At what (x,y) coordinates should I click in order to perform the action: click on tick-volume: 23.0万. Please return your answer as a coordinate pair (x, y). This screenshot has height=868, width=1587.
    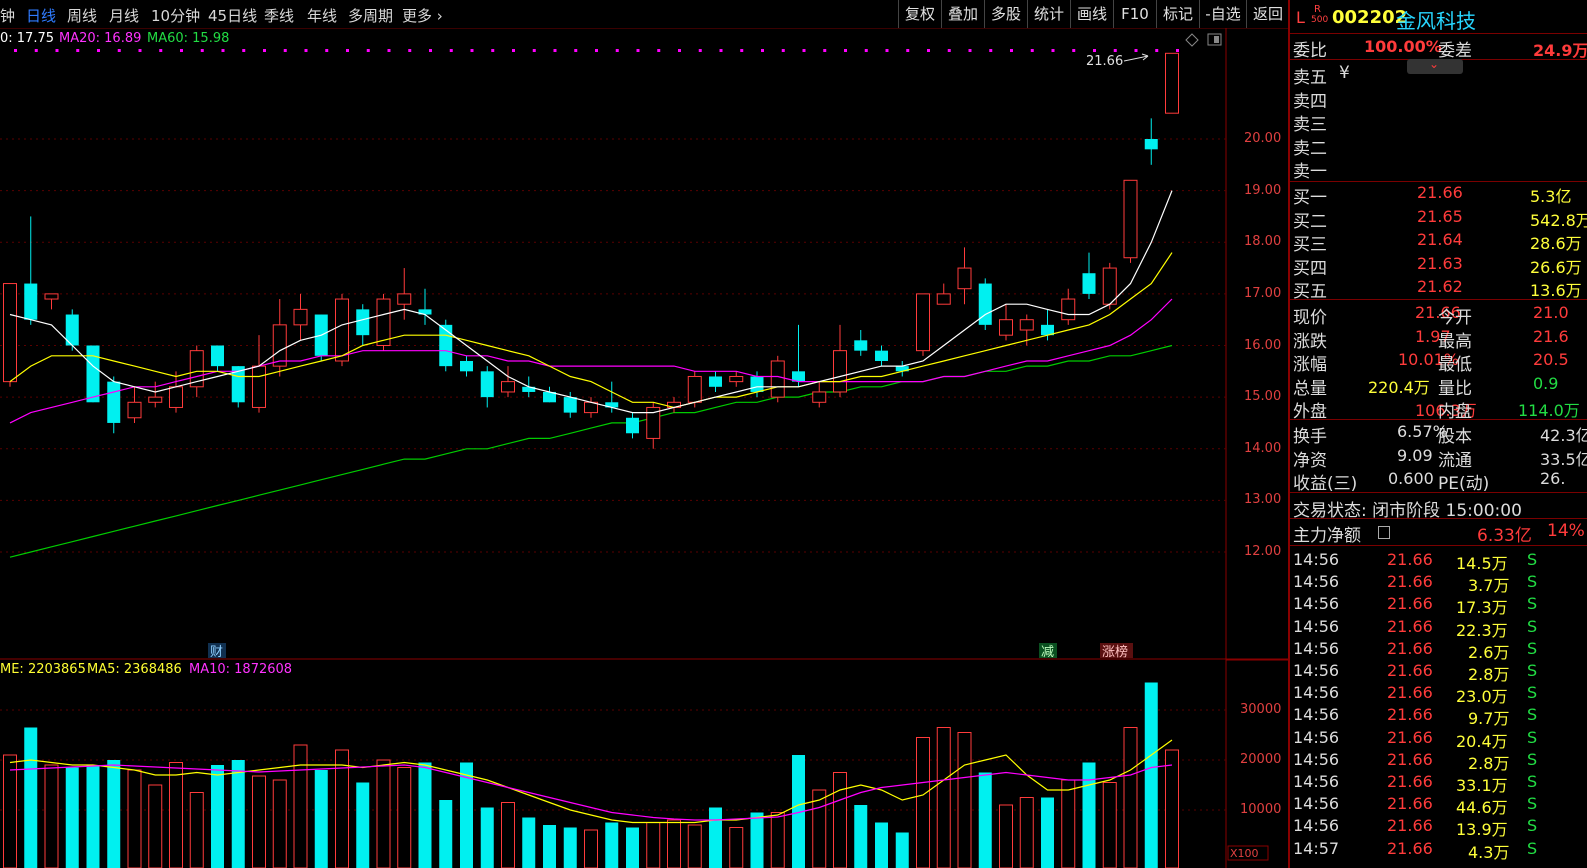
    Looking at the image, I should click on (1482, 697).